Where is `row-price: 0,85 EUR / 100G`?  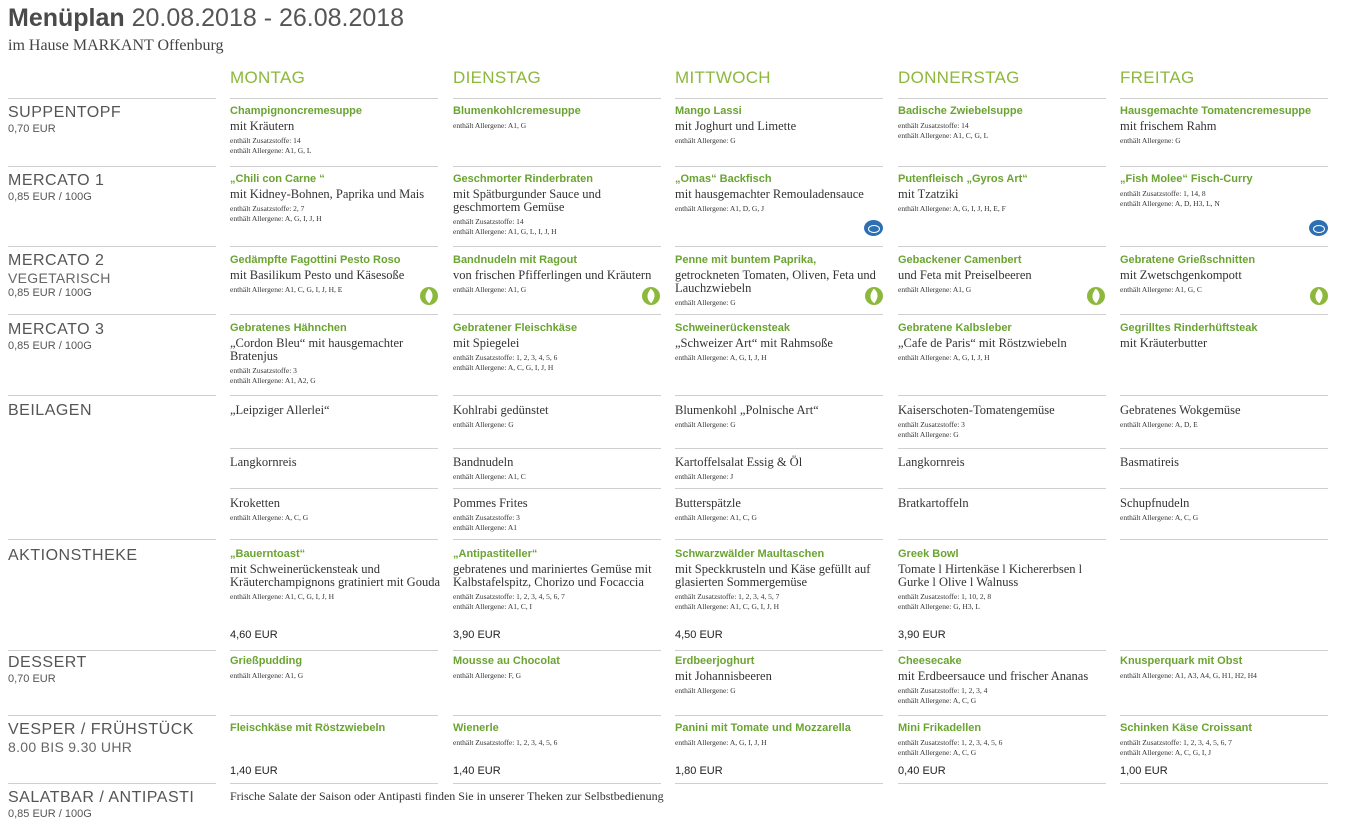
row-price: 0,85 EUR / 100G is located at coordinates (50, 814).